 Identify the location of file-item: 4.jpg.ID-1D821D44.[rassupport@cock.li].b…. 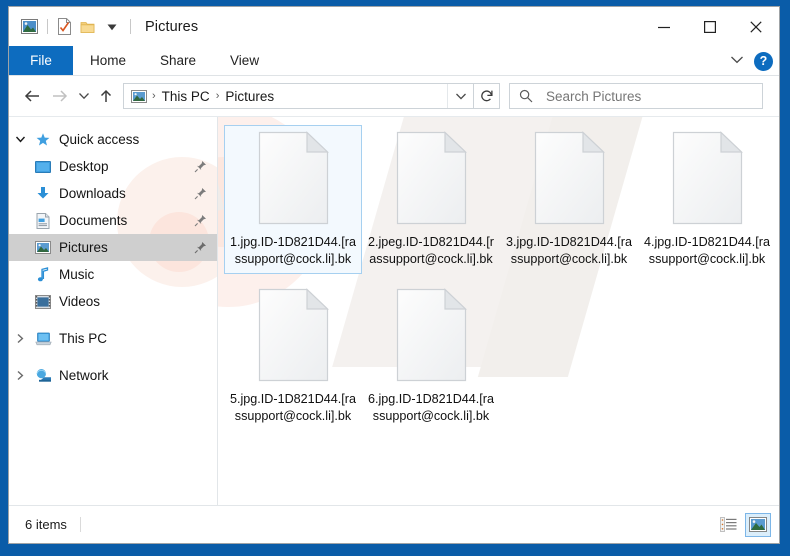
(707, 199).